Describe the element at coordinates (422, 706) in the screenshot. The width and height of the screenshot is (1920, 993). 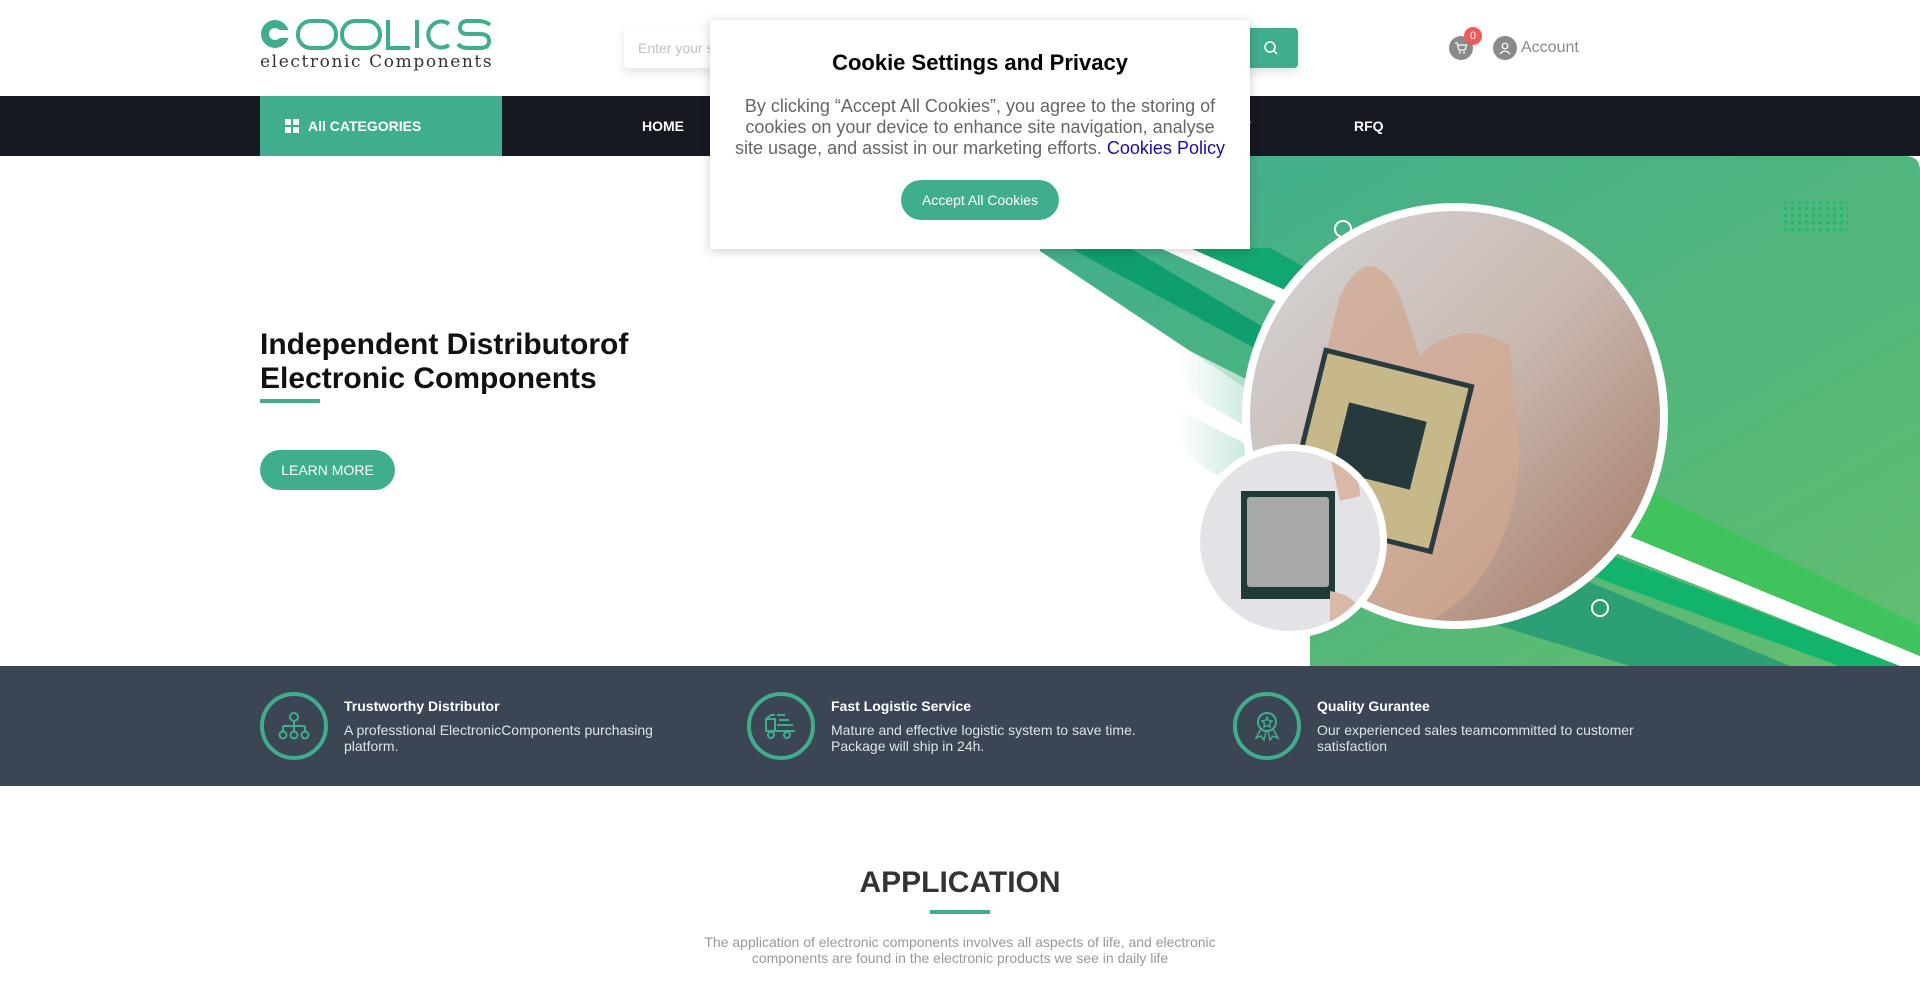
I see `feature-title: Trustworthy Distributor` at that location.